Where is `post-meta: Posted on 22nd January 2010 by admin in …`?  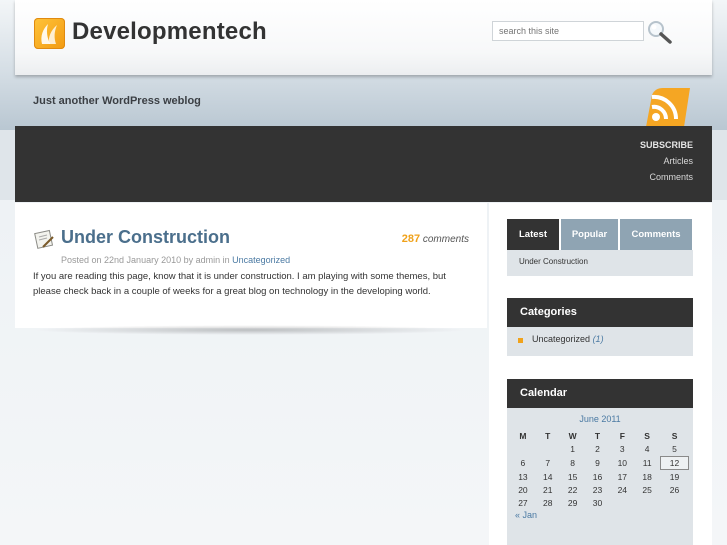 post-meta: Posted on 22nd January 2010 by admin in … is located at coordinates (175, 260).